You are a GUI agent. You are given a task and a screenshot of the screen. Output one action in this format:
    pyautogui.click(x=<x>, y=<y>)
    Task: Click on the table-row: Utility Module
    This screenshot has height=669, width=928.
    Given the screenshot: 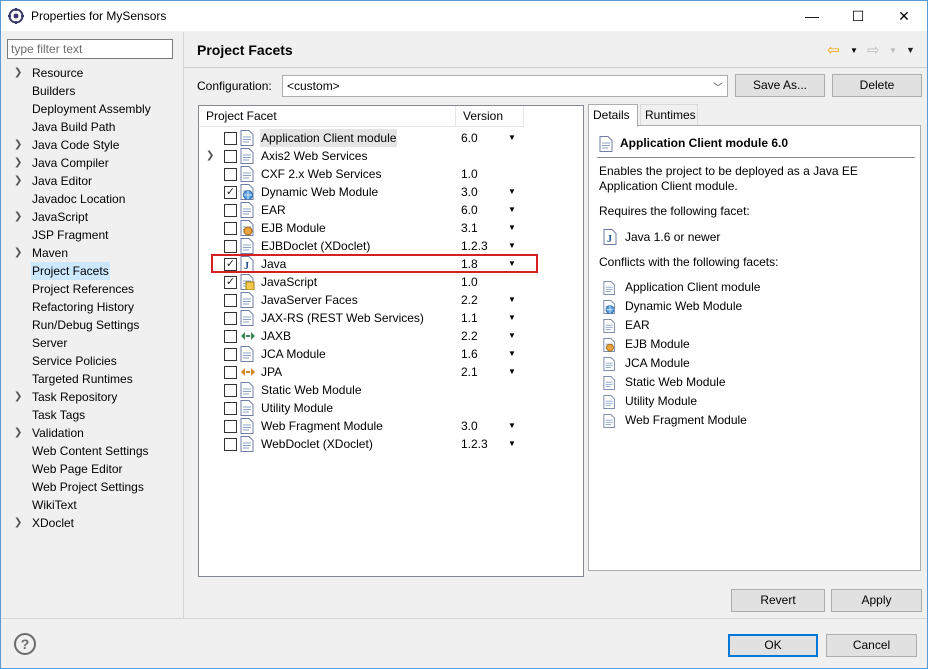 What is the action you would take?
    pyautogui.click(x=391, y=408)
    